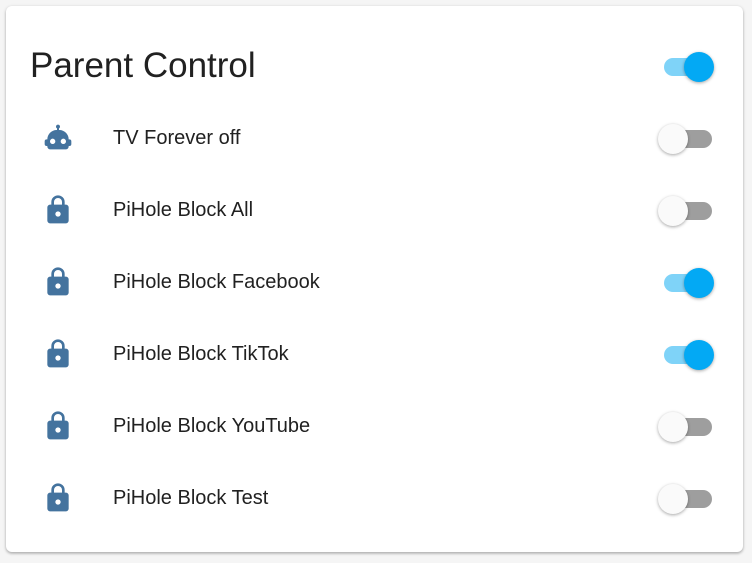  I want to click on robot-icon, so click(58, 138).